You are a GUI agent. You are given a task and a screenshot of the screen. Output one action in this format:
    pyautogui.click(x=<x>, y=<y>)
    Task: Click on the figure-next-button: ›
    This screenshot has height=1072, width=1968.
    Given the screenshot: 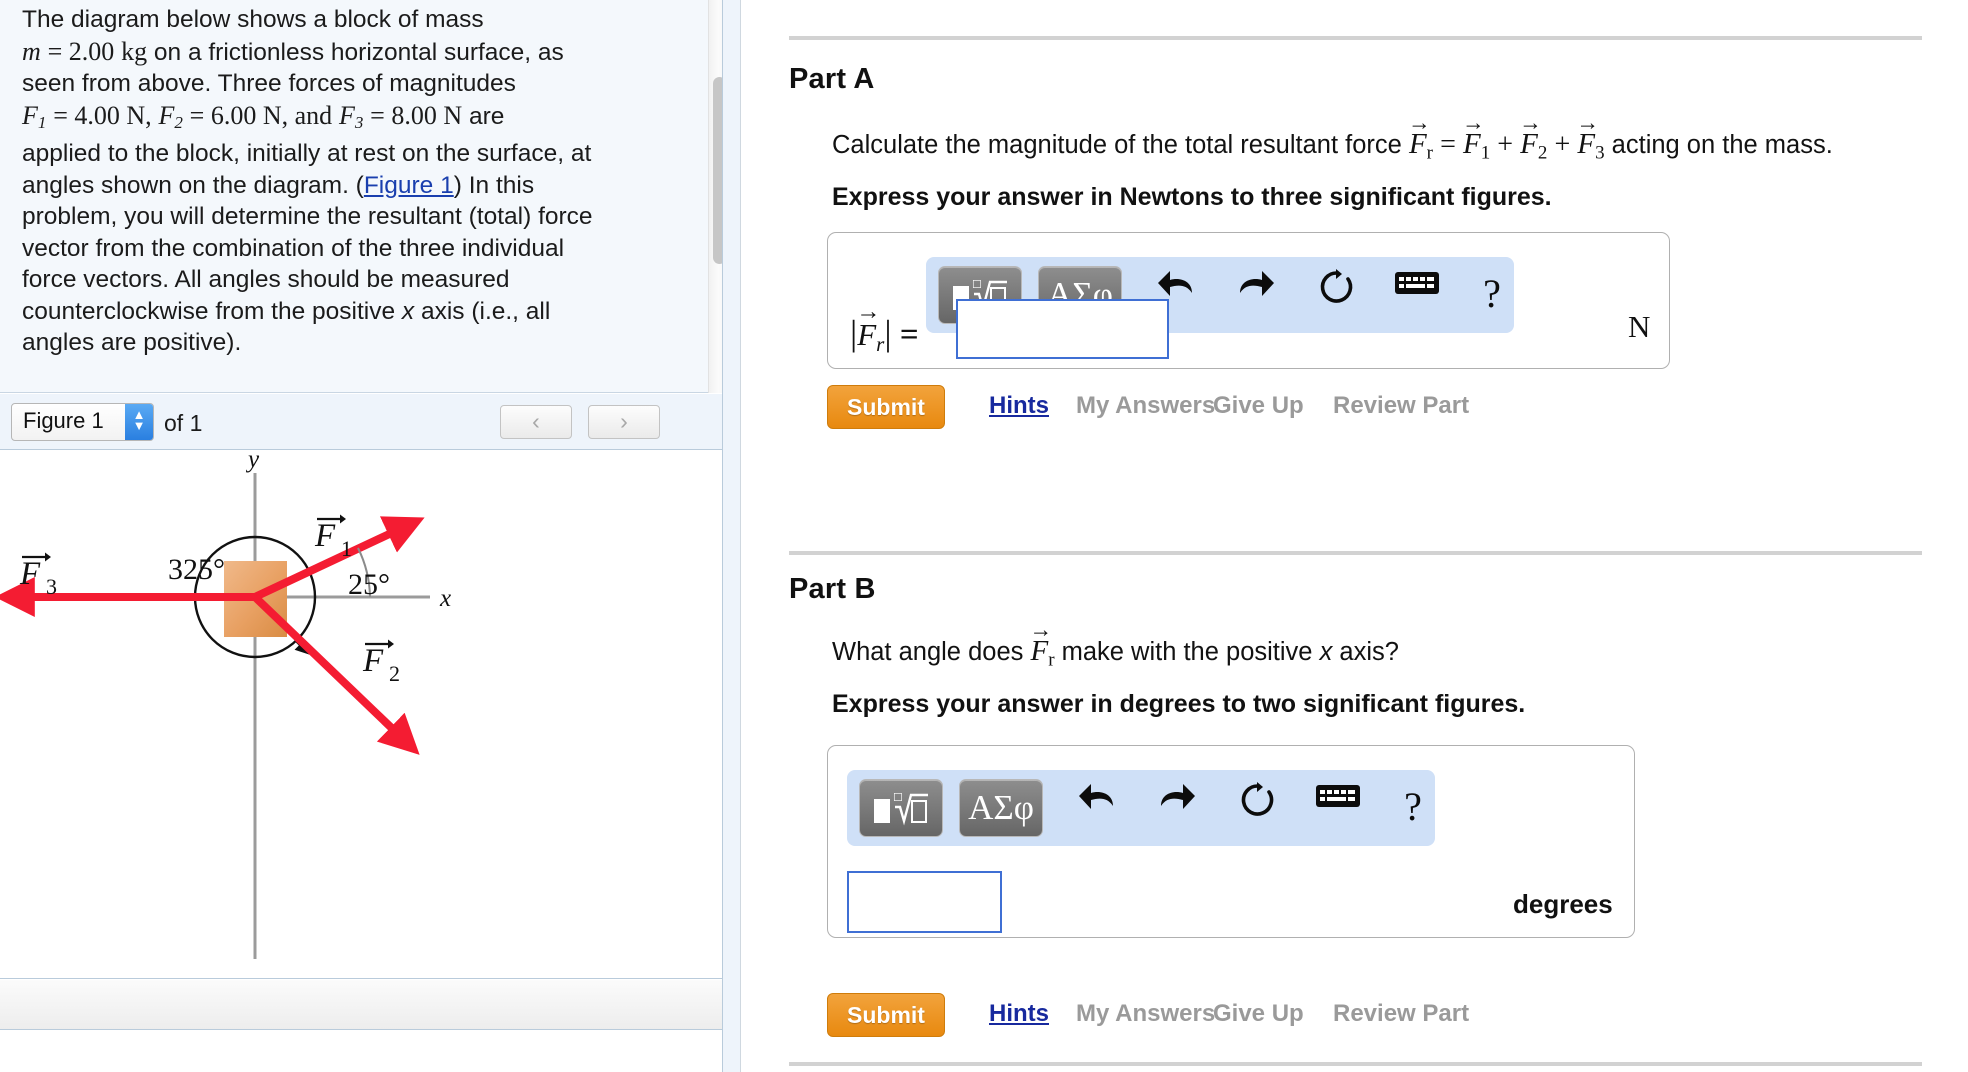 What is the action you would take?
    pyautogui.click(x=624, y=422)
    